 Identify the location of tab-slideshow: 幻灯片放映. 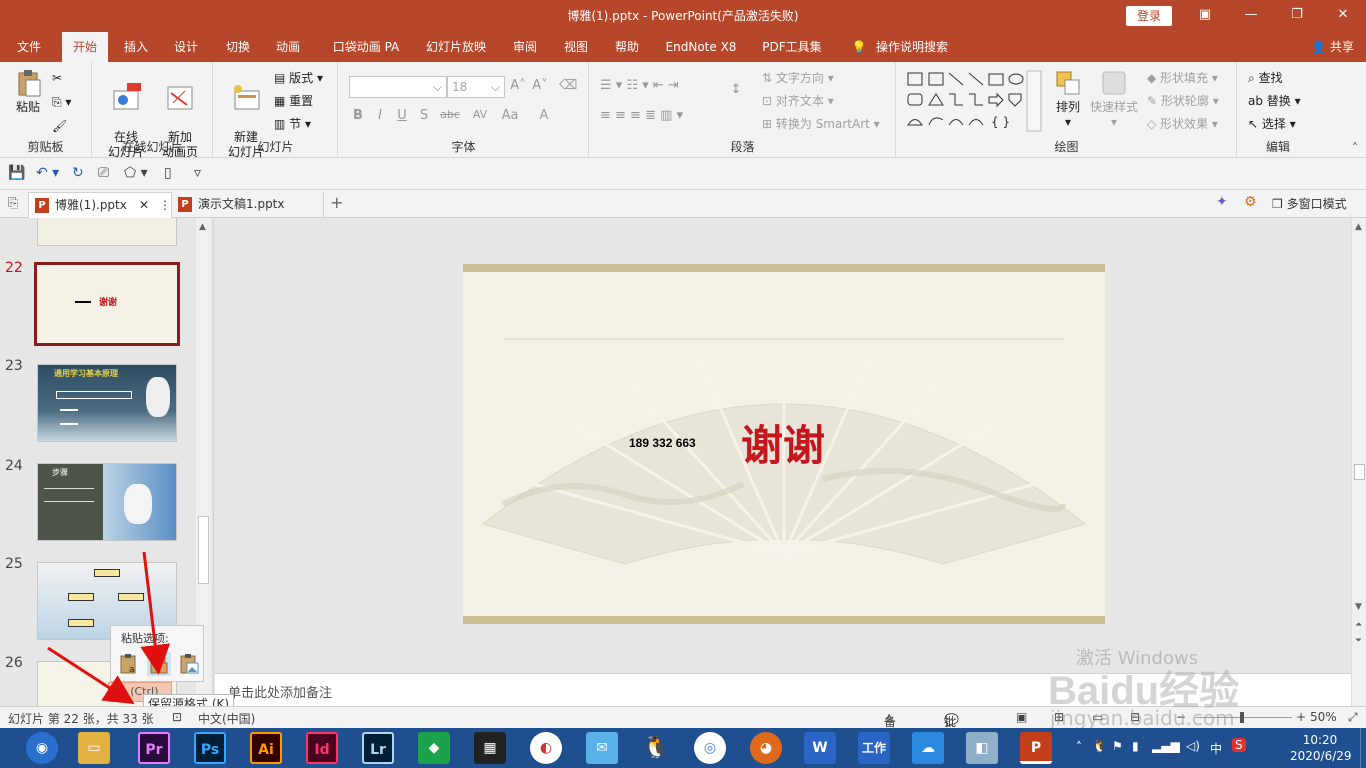
(456, 47).